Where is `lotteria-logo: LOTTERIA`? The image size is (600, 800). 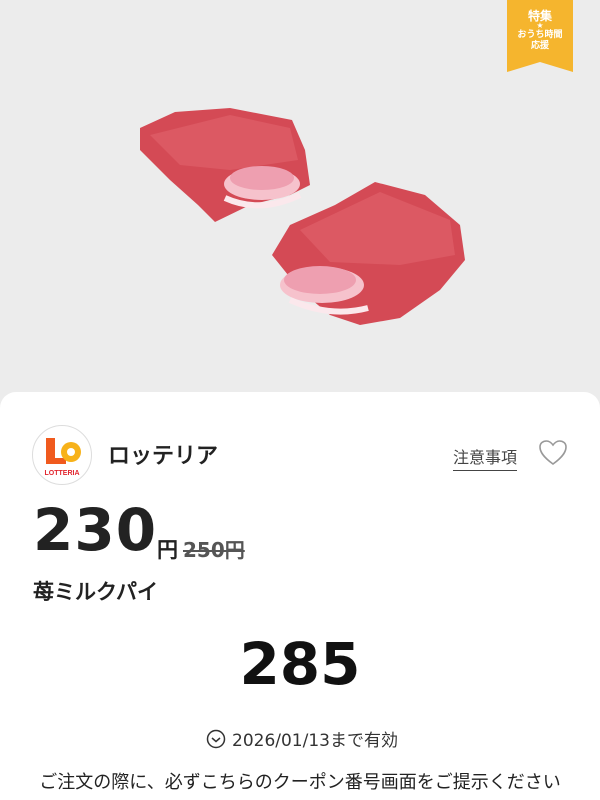 lotteria-logo: LOTTERIA is located at coordinates (62, 455).